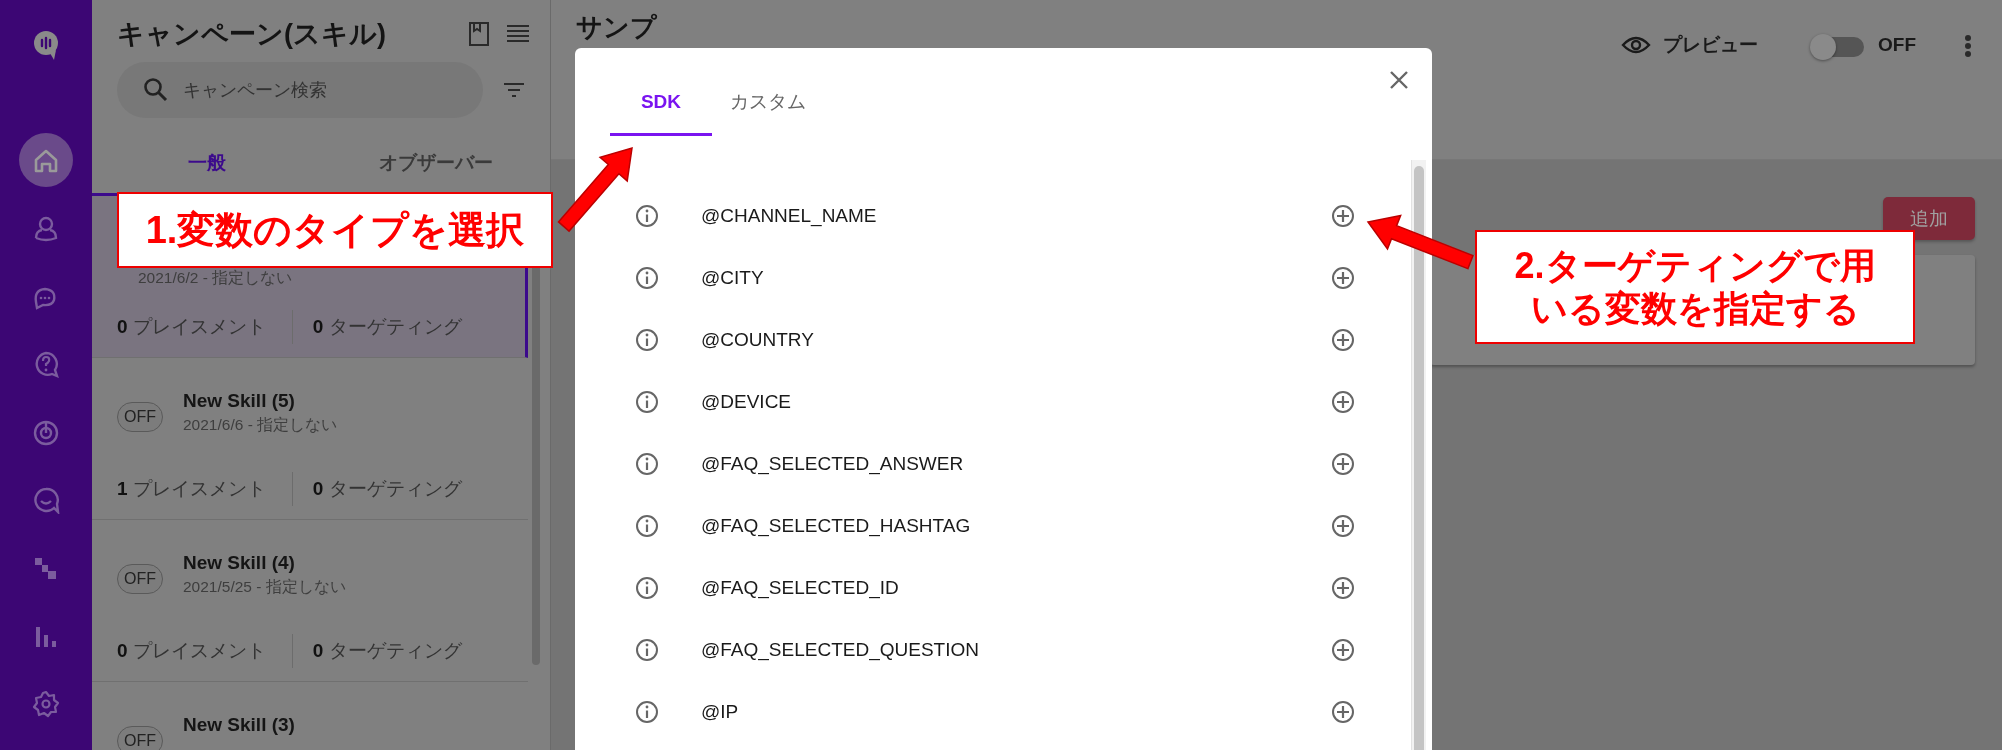 The height and width of the screenshot is (750, 2002). What do you see at coordinates (1399, 80) in the screenshot?
I see `close-icon` at bounding box center [1399, 80].